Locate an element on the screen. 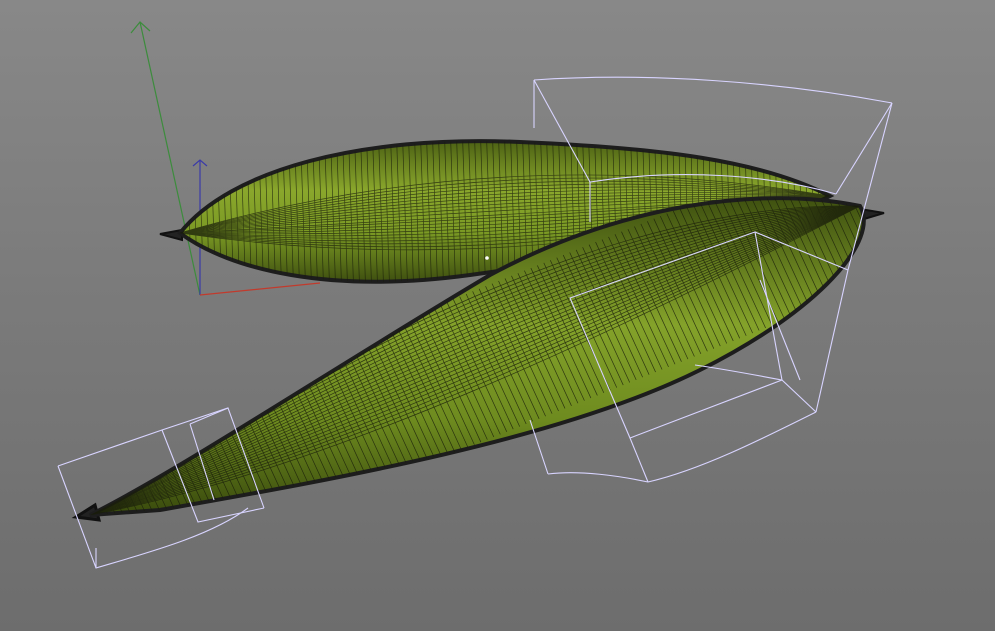  x-axis-line is located at coordinates (260, 289).